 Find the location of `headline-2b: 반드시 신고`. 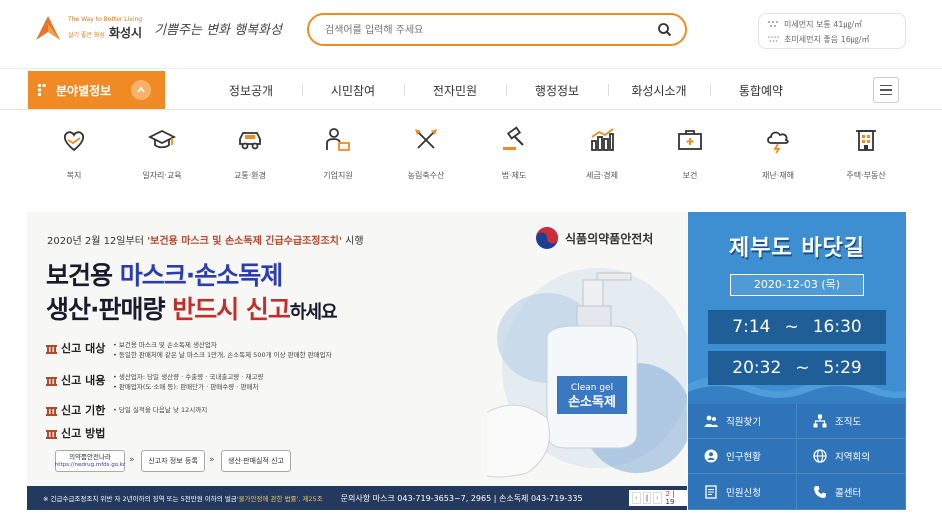

headline-2b: 반드시 신고 is located at coordinates (231, 309).